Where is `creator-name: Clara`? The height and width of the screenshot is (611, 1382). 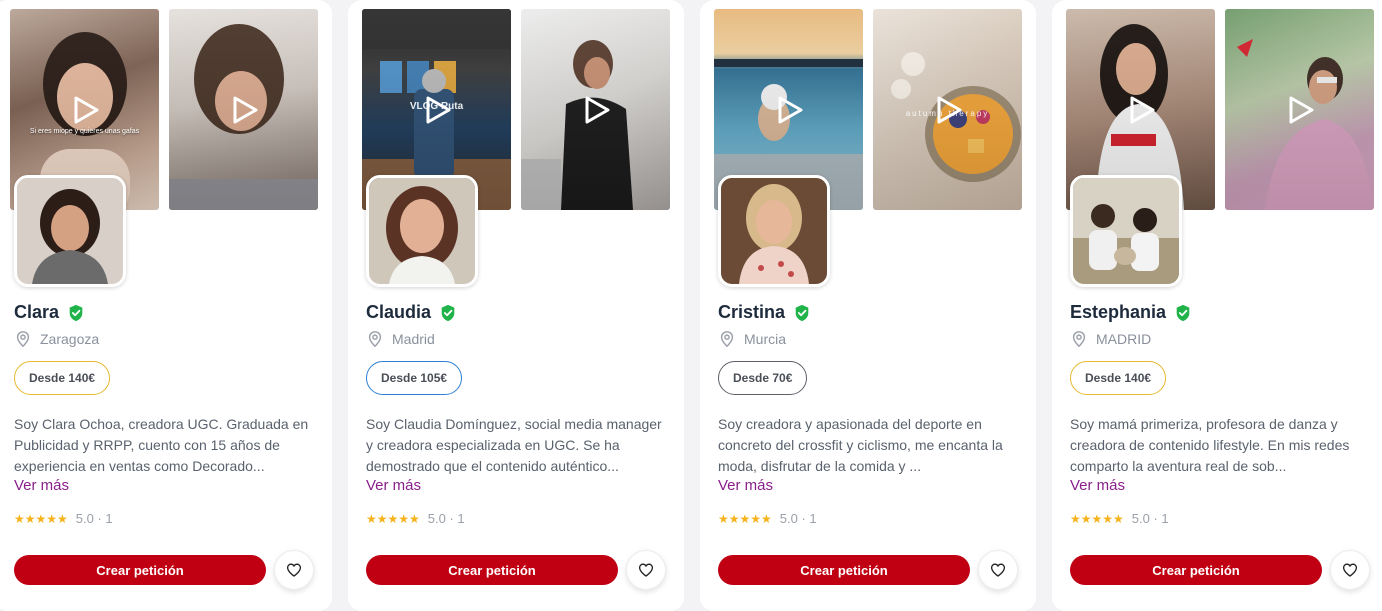 creator-name: Clara is located at coordinates (36, 312).